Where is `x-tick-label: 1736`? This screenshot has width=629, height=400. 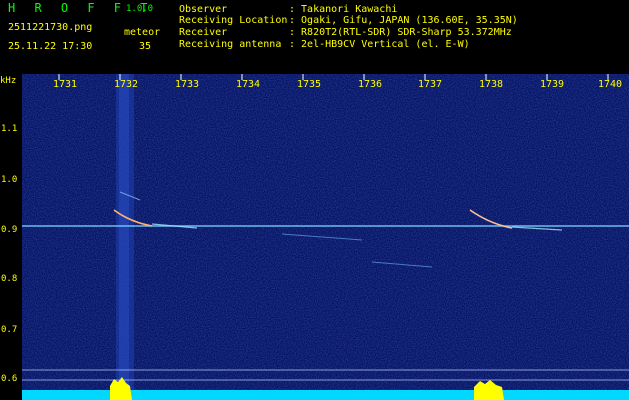
x-tick-label: 1736 is located at coordinates (370, 84).